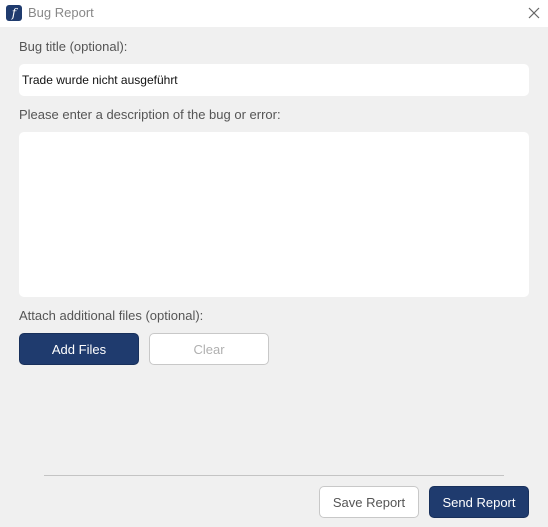  Describe the element at coordinates (274, 80) in the screenshot. I see `bug-title-input` at that location.